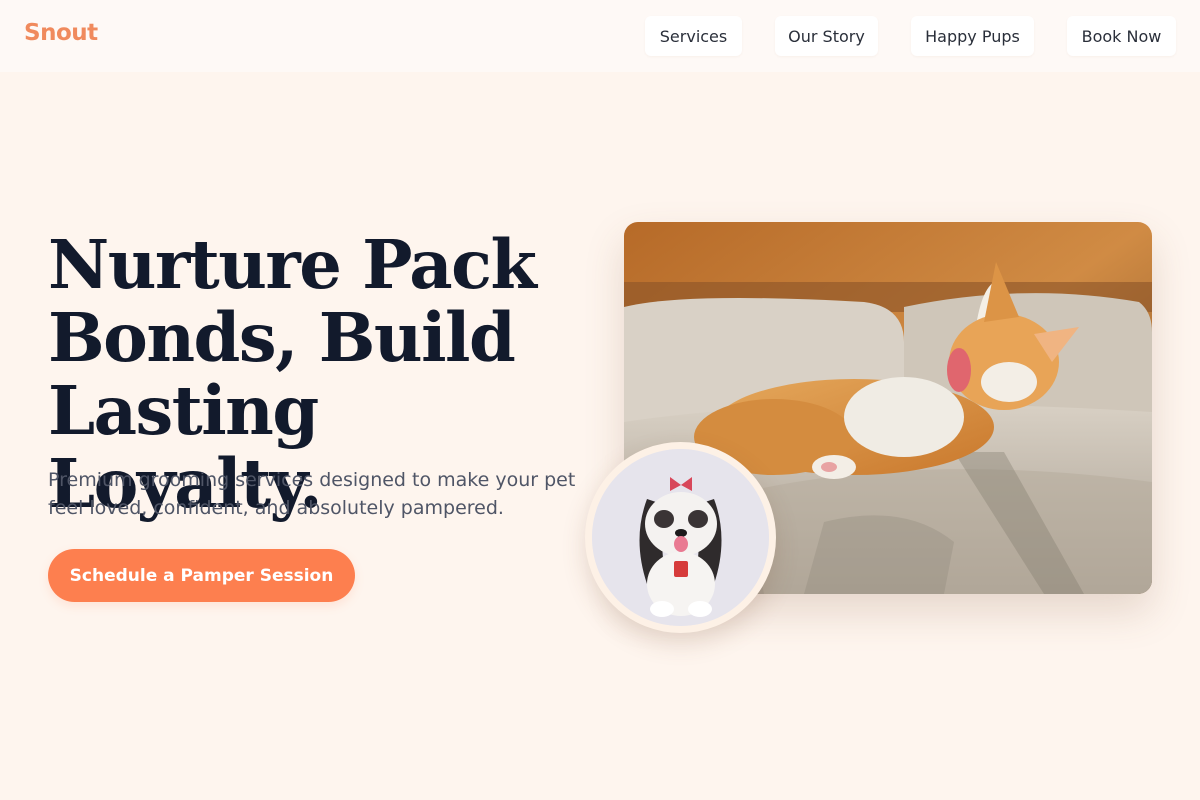 The height and width of the screenshot is (800, 1200). What do you see at coordinates (201, 575) in the screenshot?
I see `schedule-pamper-session-button: Schedule a Pamper Session` at bounding box center [201, 575].